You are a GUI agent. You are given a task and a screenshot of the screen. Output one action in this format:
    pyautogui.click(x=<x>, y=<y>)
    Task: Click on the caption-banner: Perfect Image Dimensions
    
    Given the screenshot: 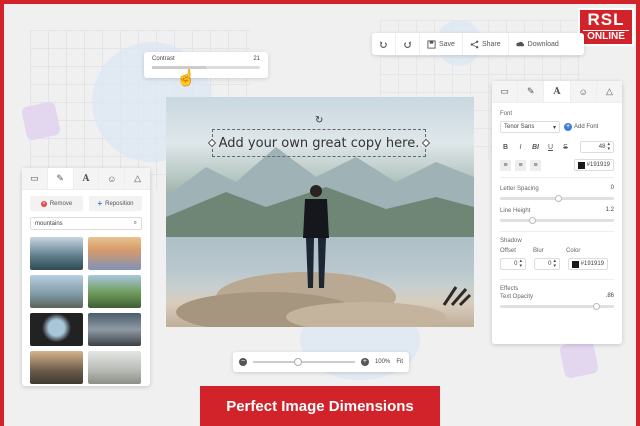 What is the action you would take?
    pyautogui.click(x=320, y=406)
    